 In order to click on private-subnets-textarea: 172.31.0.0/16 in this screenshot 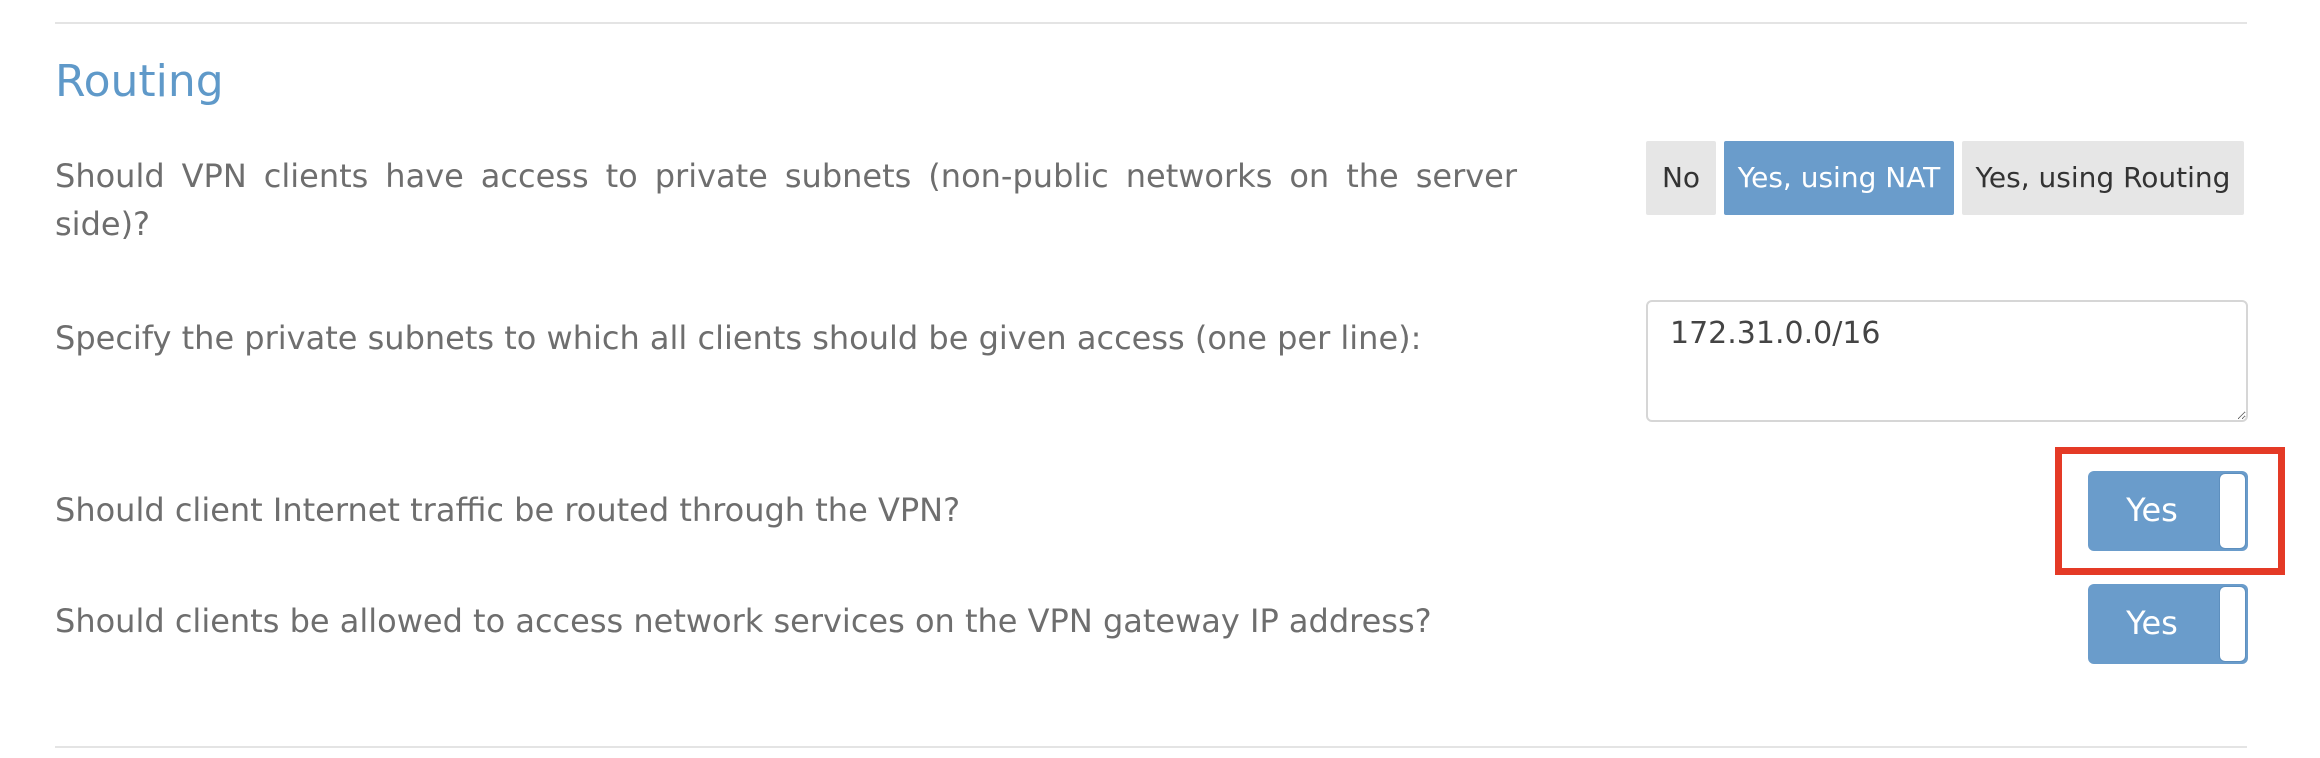, I will do `click(1947, 361)`.